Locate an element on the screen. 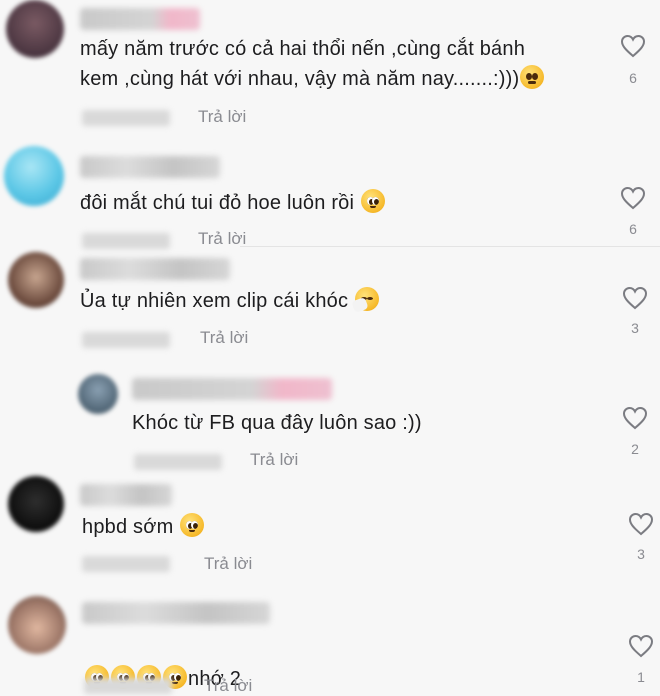  sneezing-face-emoji is located at coordinates (365, 300).